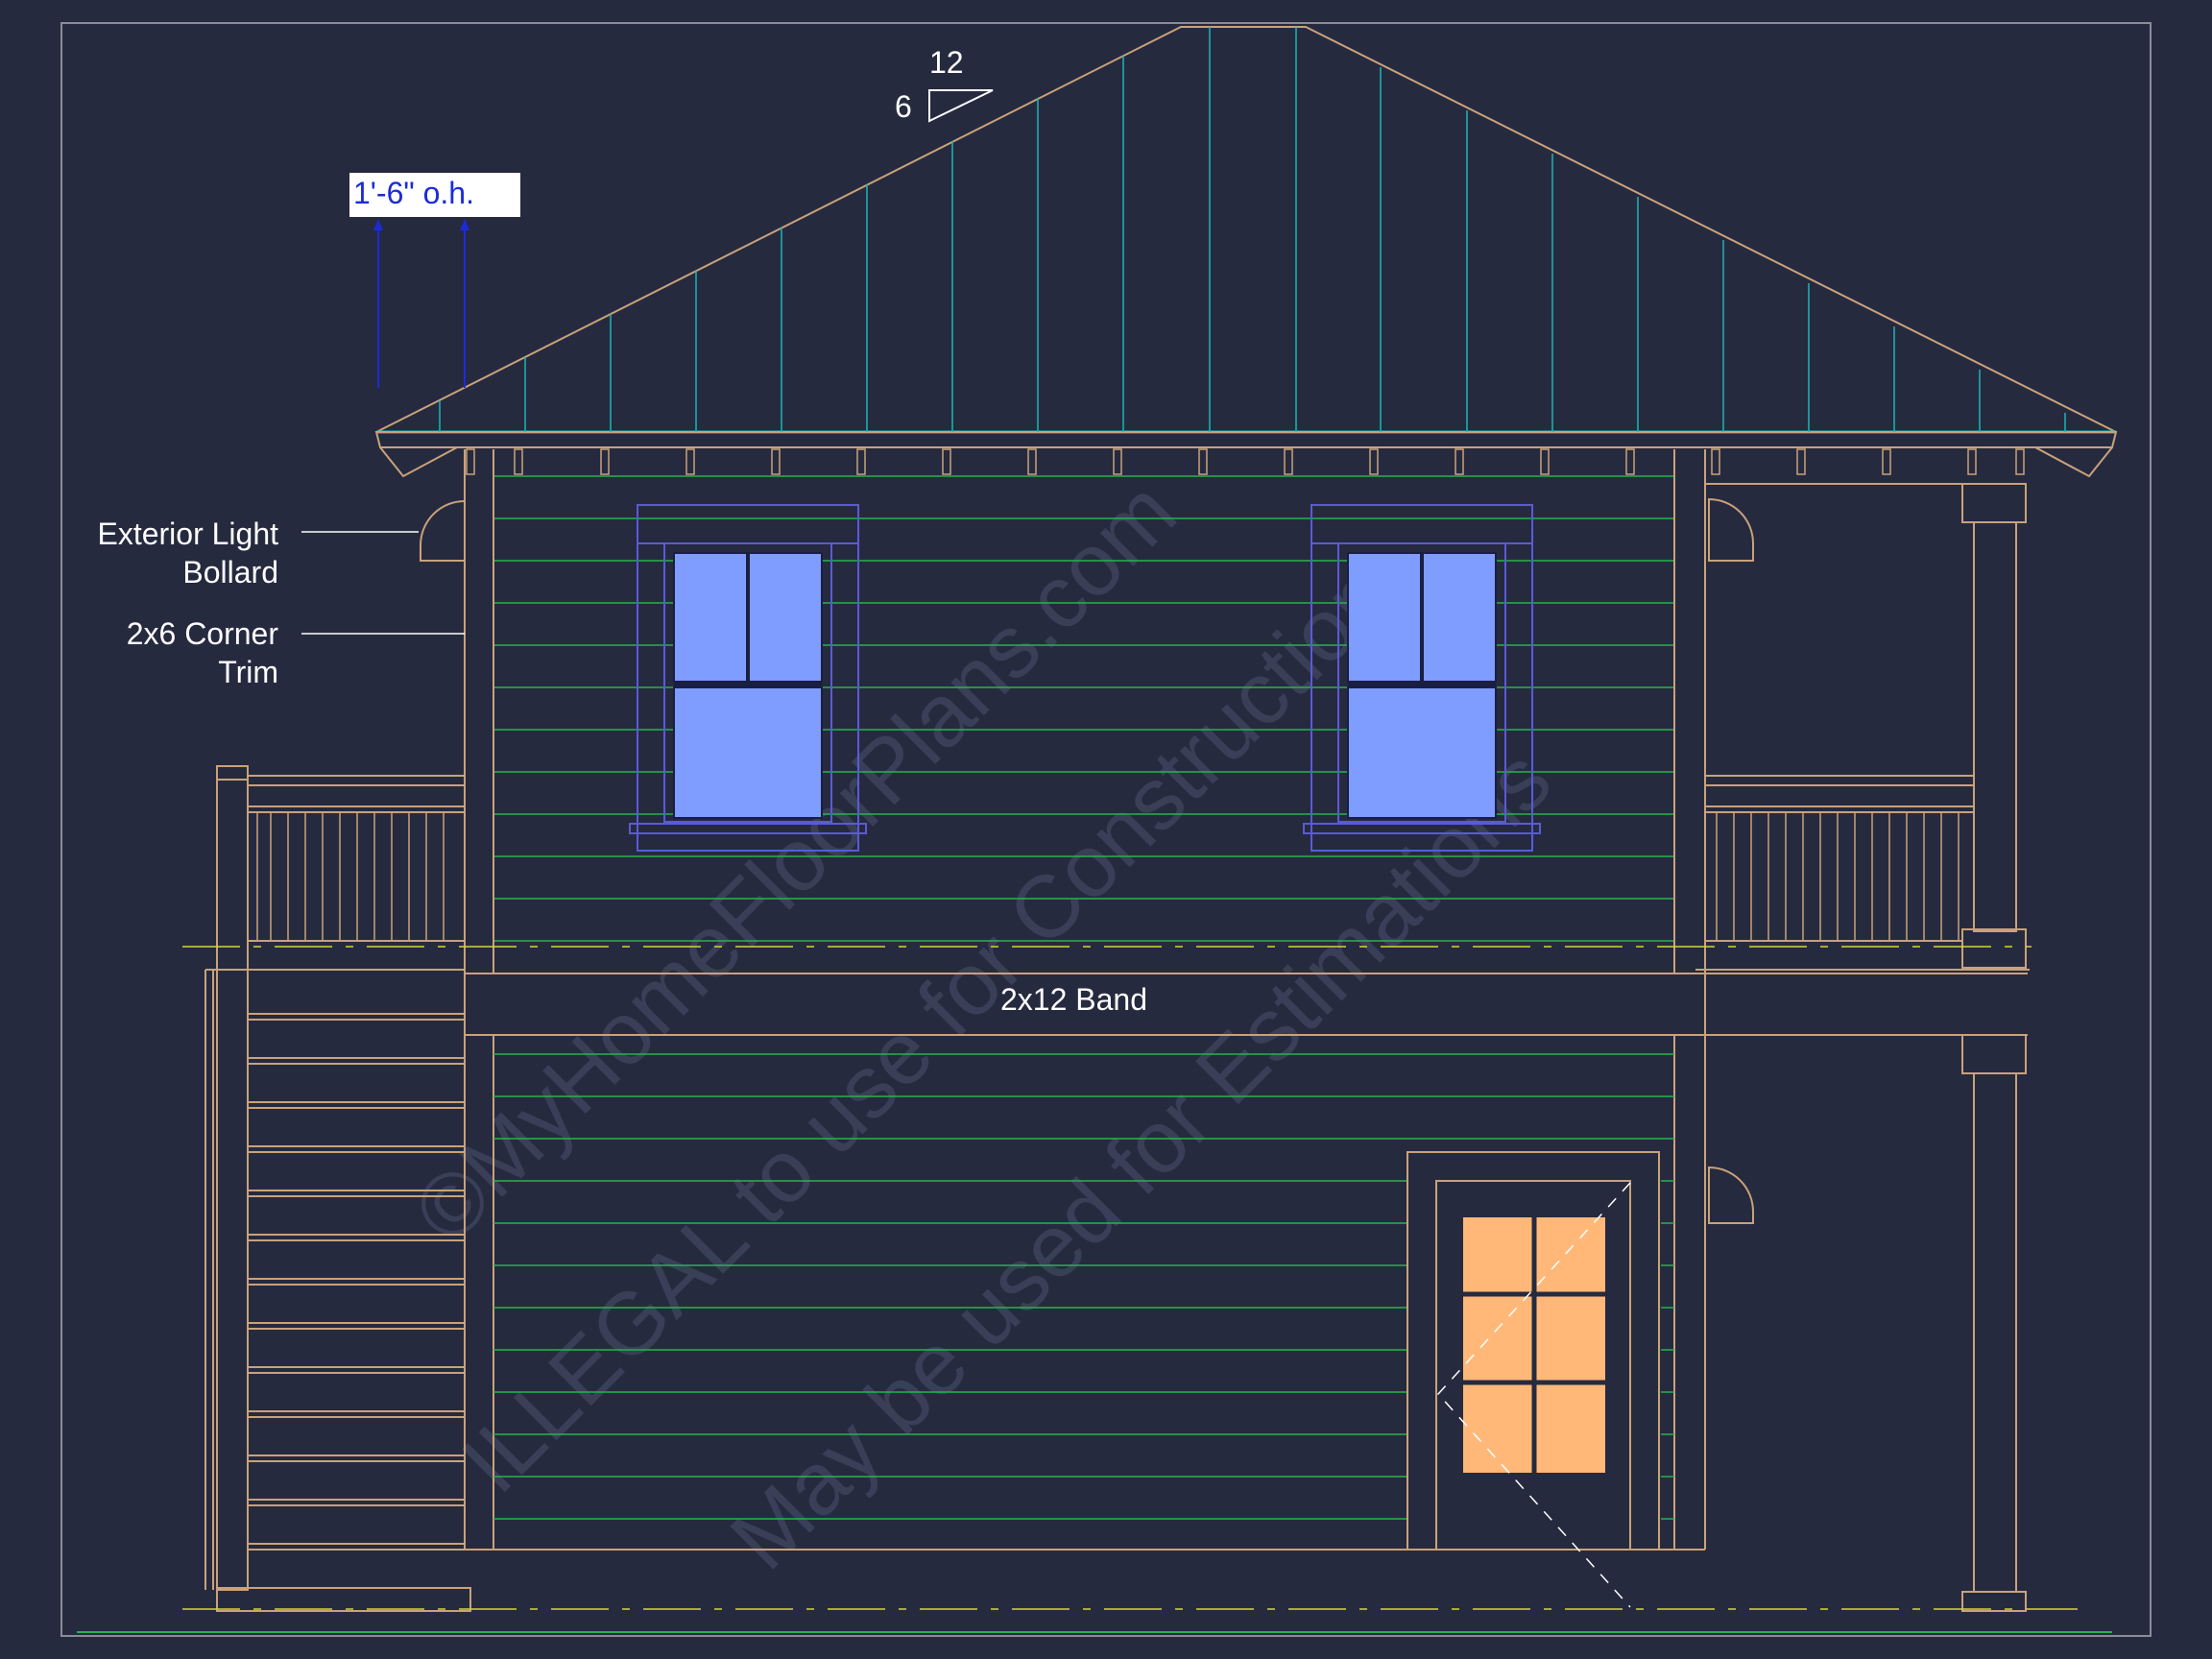 Image resolution: width=2212 pixels, height=1659 pixels. Describe the element at coordinates (230, 572) in the screenshot. I see `light-callout-line-2: Bollard` at that location.